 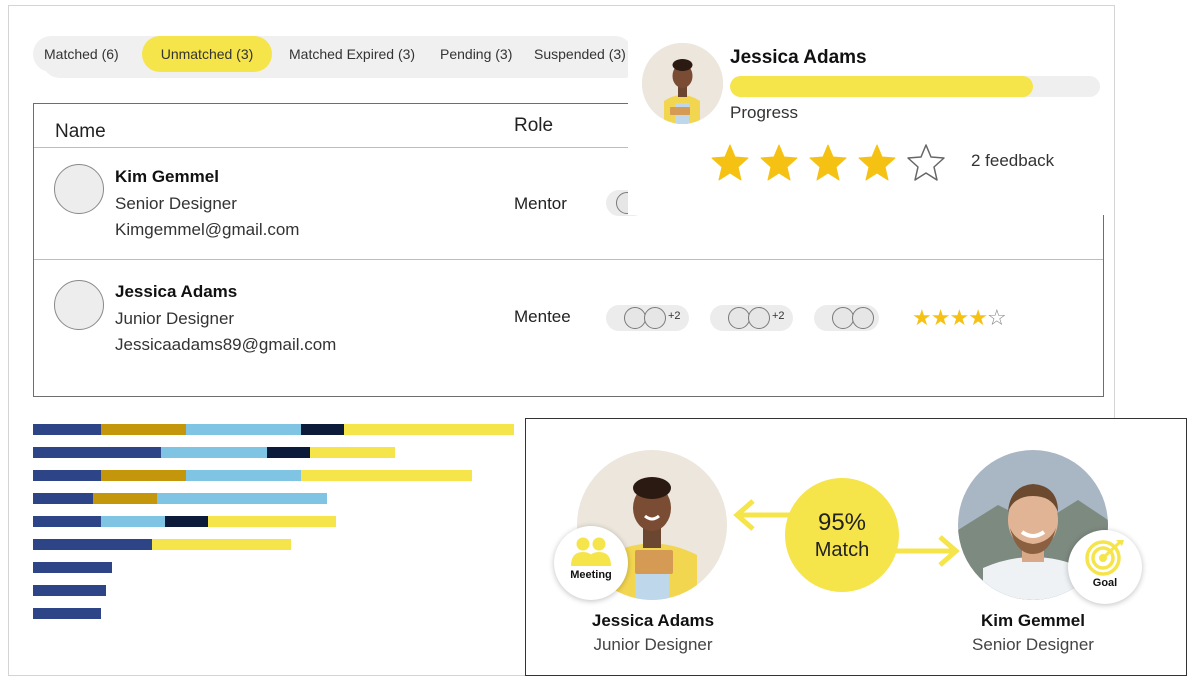 I want to click on mentee-name: Jessica Adams, so click(x=653, y=621).